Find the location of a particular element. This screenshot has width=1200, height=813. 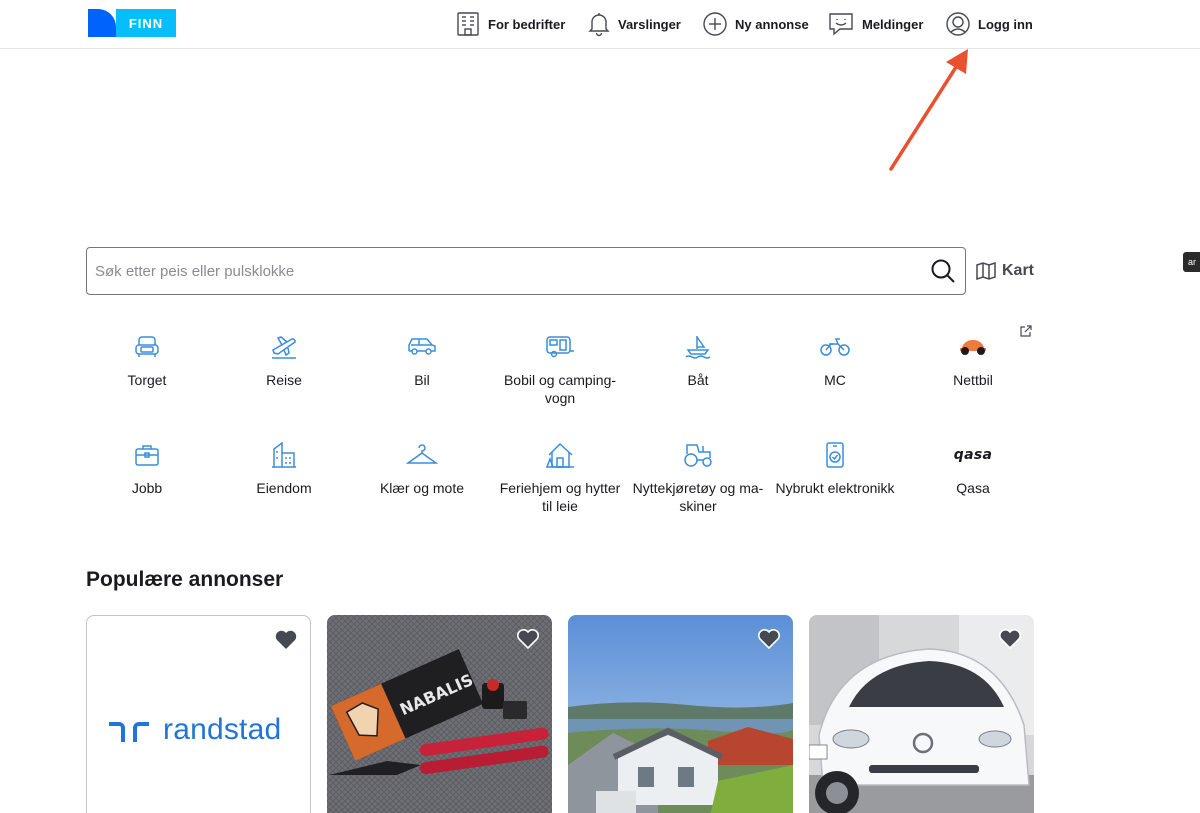

message-icon is located at coordinates (841, 24).